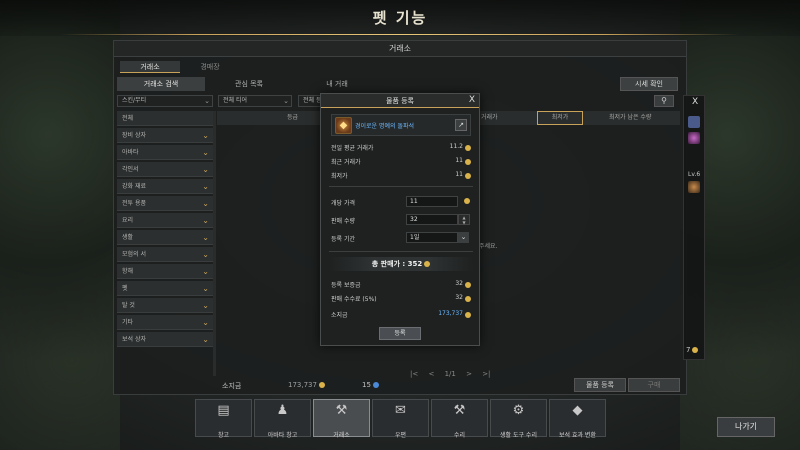 The image size is (800, 450). I want to click on quantity-input: 32, so click(432, 219).